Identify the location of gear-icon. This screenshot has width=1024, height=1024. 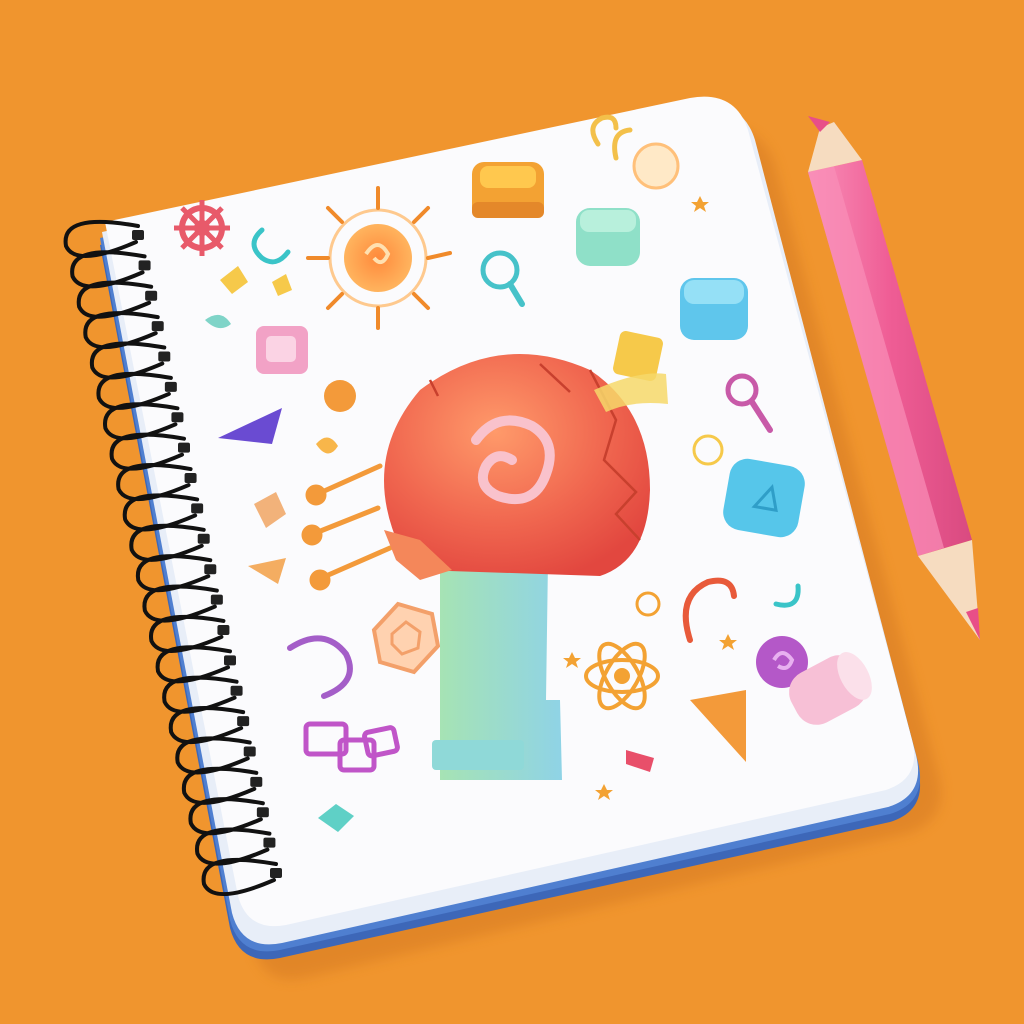
(202, 228).